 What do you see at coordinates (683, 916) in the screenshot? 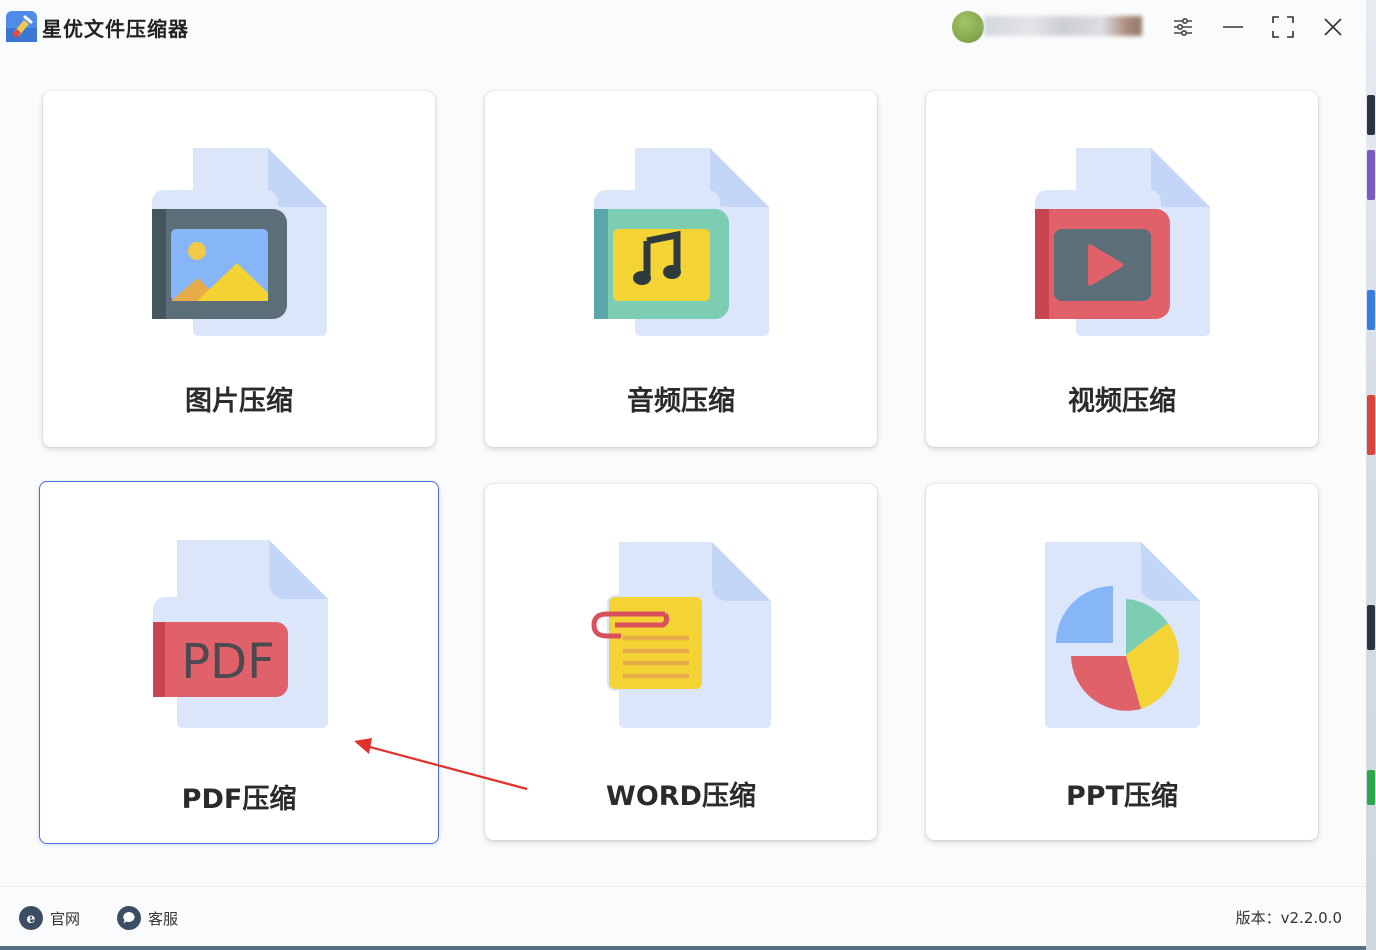
I see `footer: e 官网 客服 版本：v2.2.0.0` at bounding box center [683, 916].